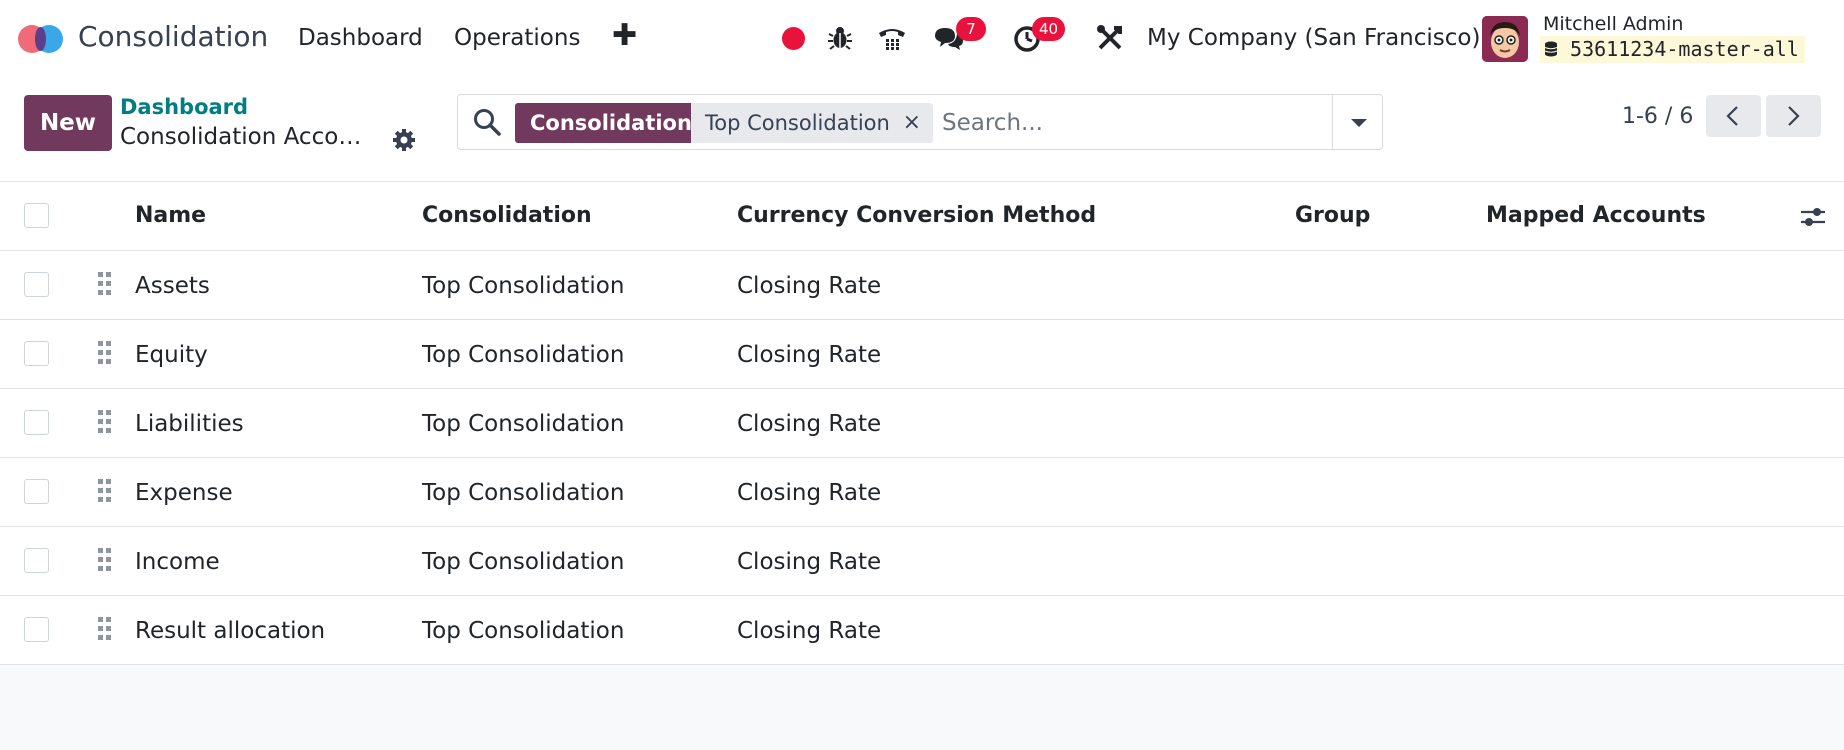  I want to click on database-tag: 53611234-master-all, so click(1672, 49).